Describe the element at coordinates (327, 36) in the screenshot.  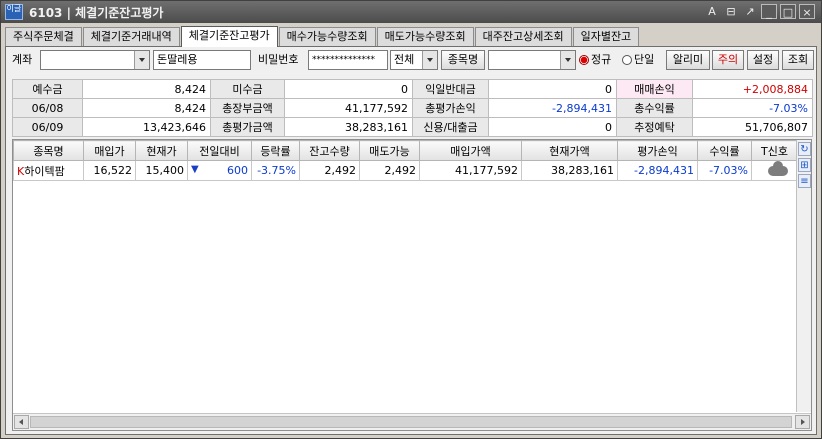
I see `tab-4: 매수가능수량조회` at that location.